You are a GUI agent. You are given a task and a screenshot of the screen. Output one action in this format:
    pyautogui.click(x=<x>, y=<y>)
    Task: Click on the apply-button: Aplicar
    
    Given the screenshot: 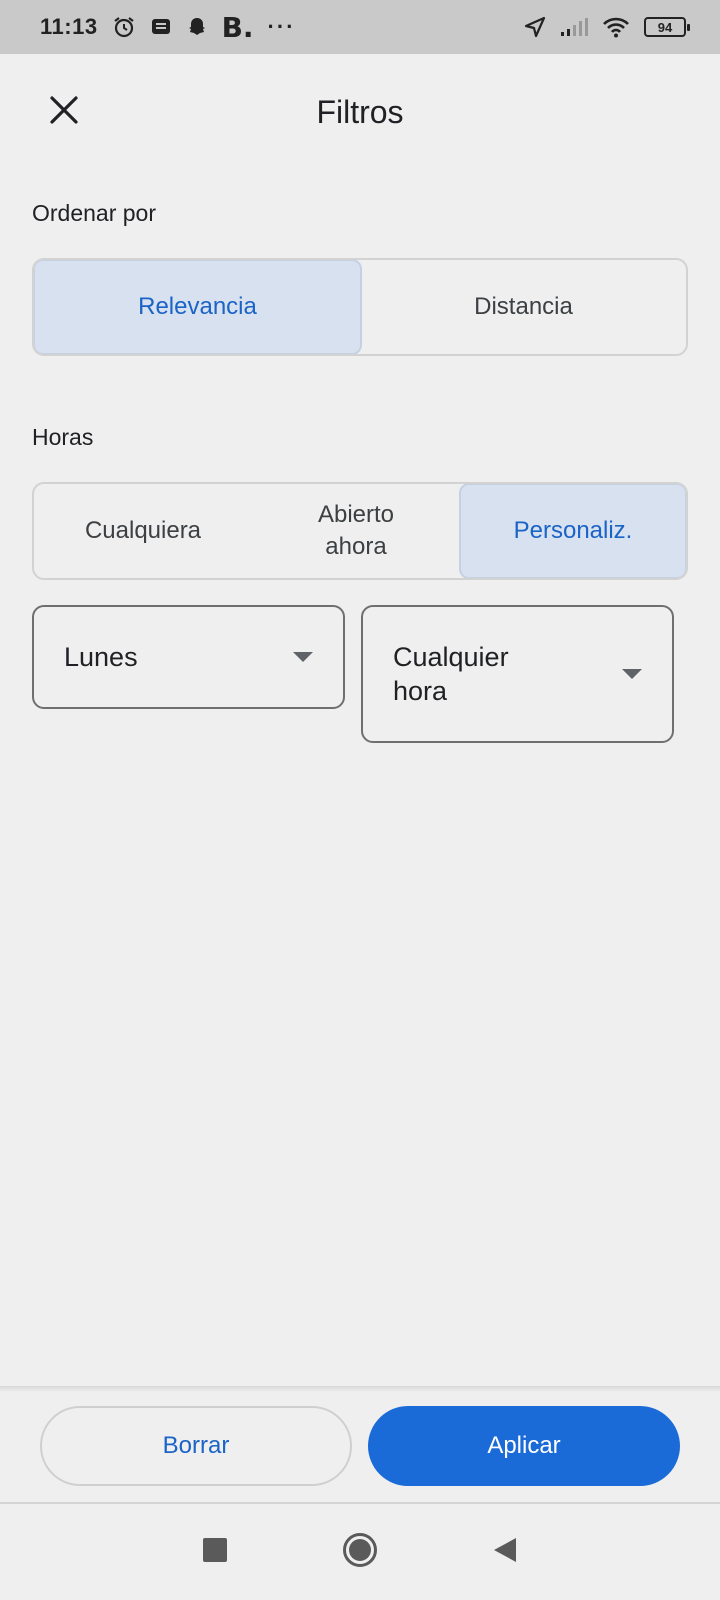 What is the action you would take?
    pyautogui.click(x=524, y=1446)
    